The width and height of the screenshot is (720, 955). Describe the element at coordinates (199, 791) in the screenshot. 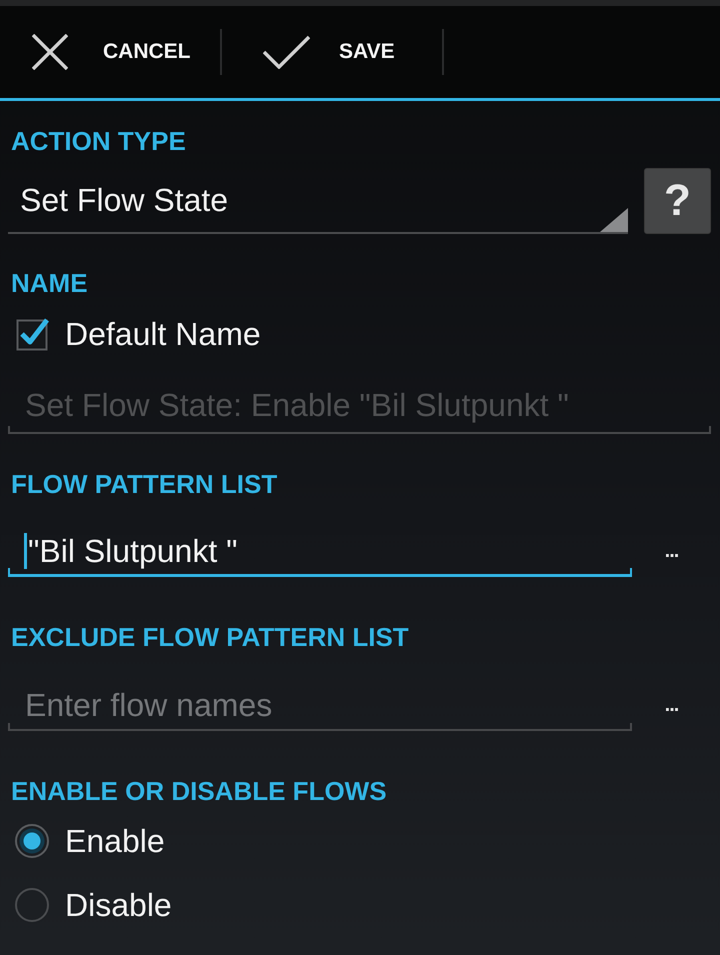

I see `section-label: ENABLE OR DISABLE FLOWS` at that location.